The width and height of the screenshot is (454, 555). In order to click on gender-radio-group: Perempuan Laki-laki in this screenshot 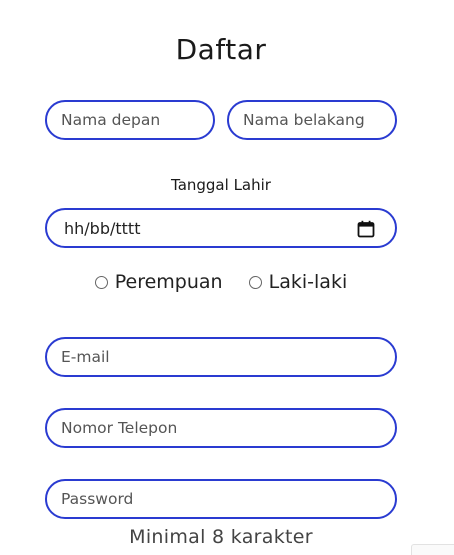, I will do `click(221, 282)`.